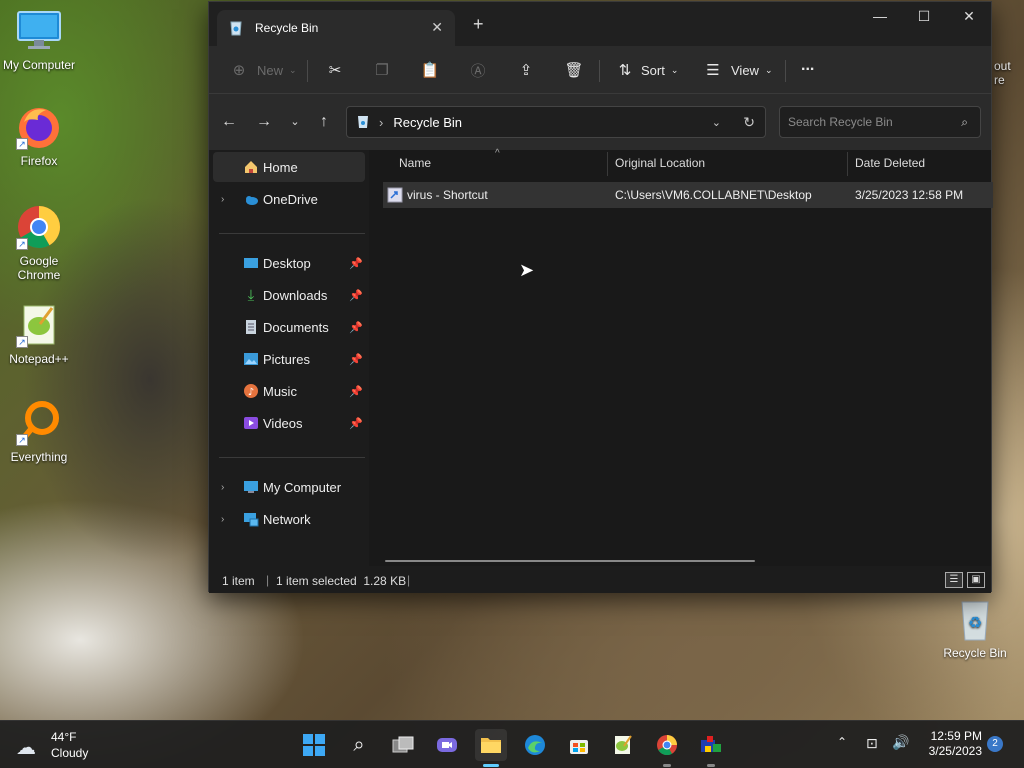 Image resolution: width=1024 pixels, height=768 pixels. Describe the element at coordinates (556, 122) in the screenshot. I see `address-bar: › Recycle Bin ⌄ ↻` at that location.